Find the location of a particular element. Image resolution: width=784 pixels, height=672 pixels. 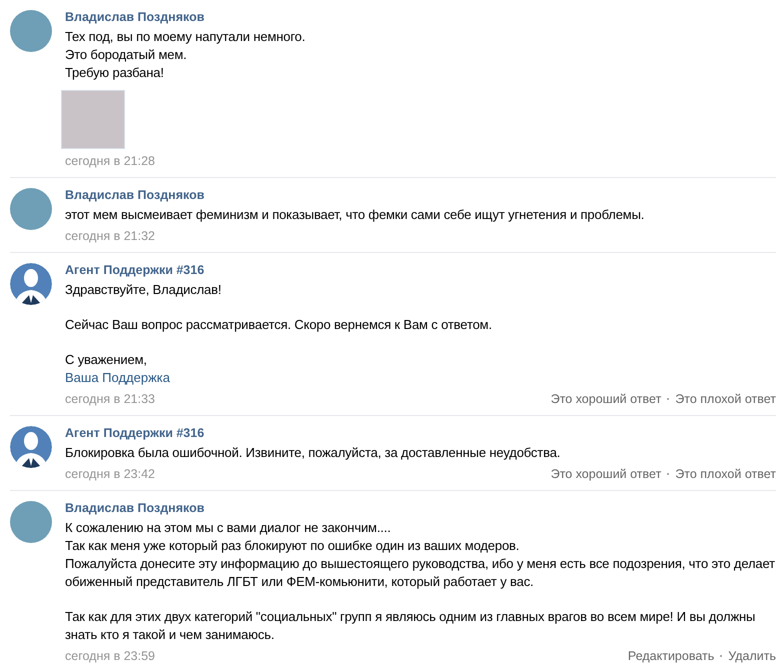

message-text: Здравствуйте, Владислав! is located at coordinates (143, 290).